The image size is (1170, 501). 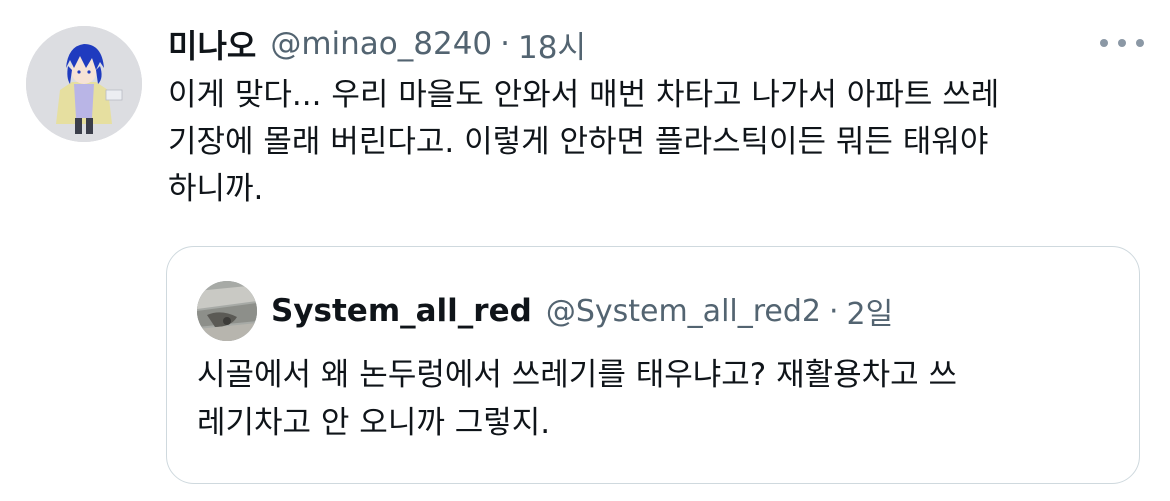 I want to click on more-options-button, so click(x=1122, y=43).